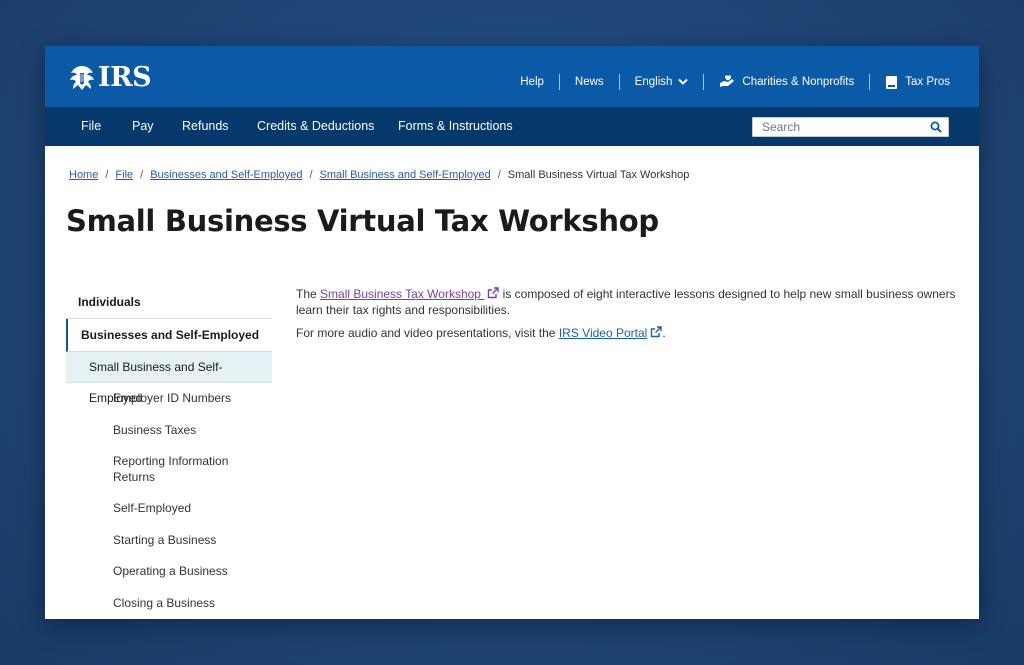 This screenshot has width=1024, height=665. I want to click on sidebar-item-operating-business: Operating a Business, so click(169, 572).